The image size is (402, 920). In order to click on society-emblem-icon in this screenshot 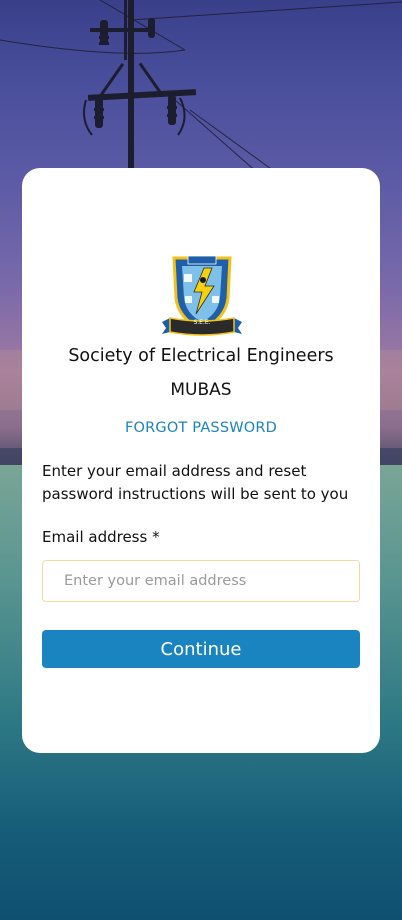, I will do `click(202, 295)`.